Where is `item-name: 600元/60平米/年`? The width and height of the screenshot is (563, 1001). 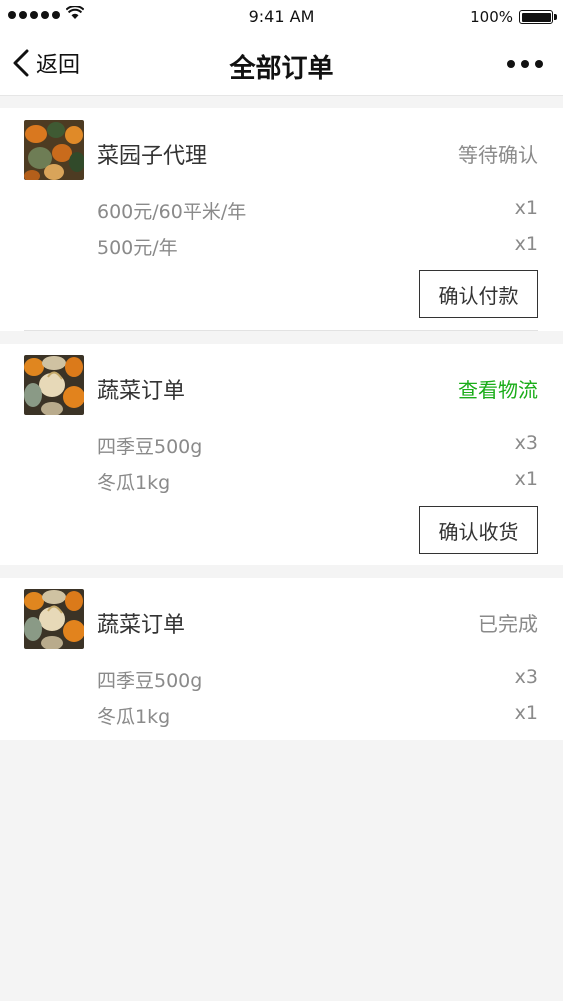
item-name: 600元/60平米/年 is located at coordinates (172, 212).